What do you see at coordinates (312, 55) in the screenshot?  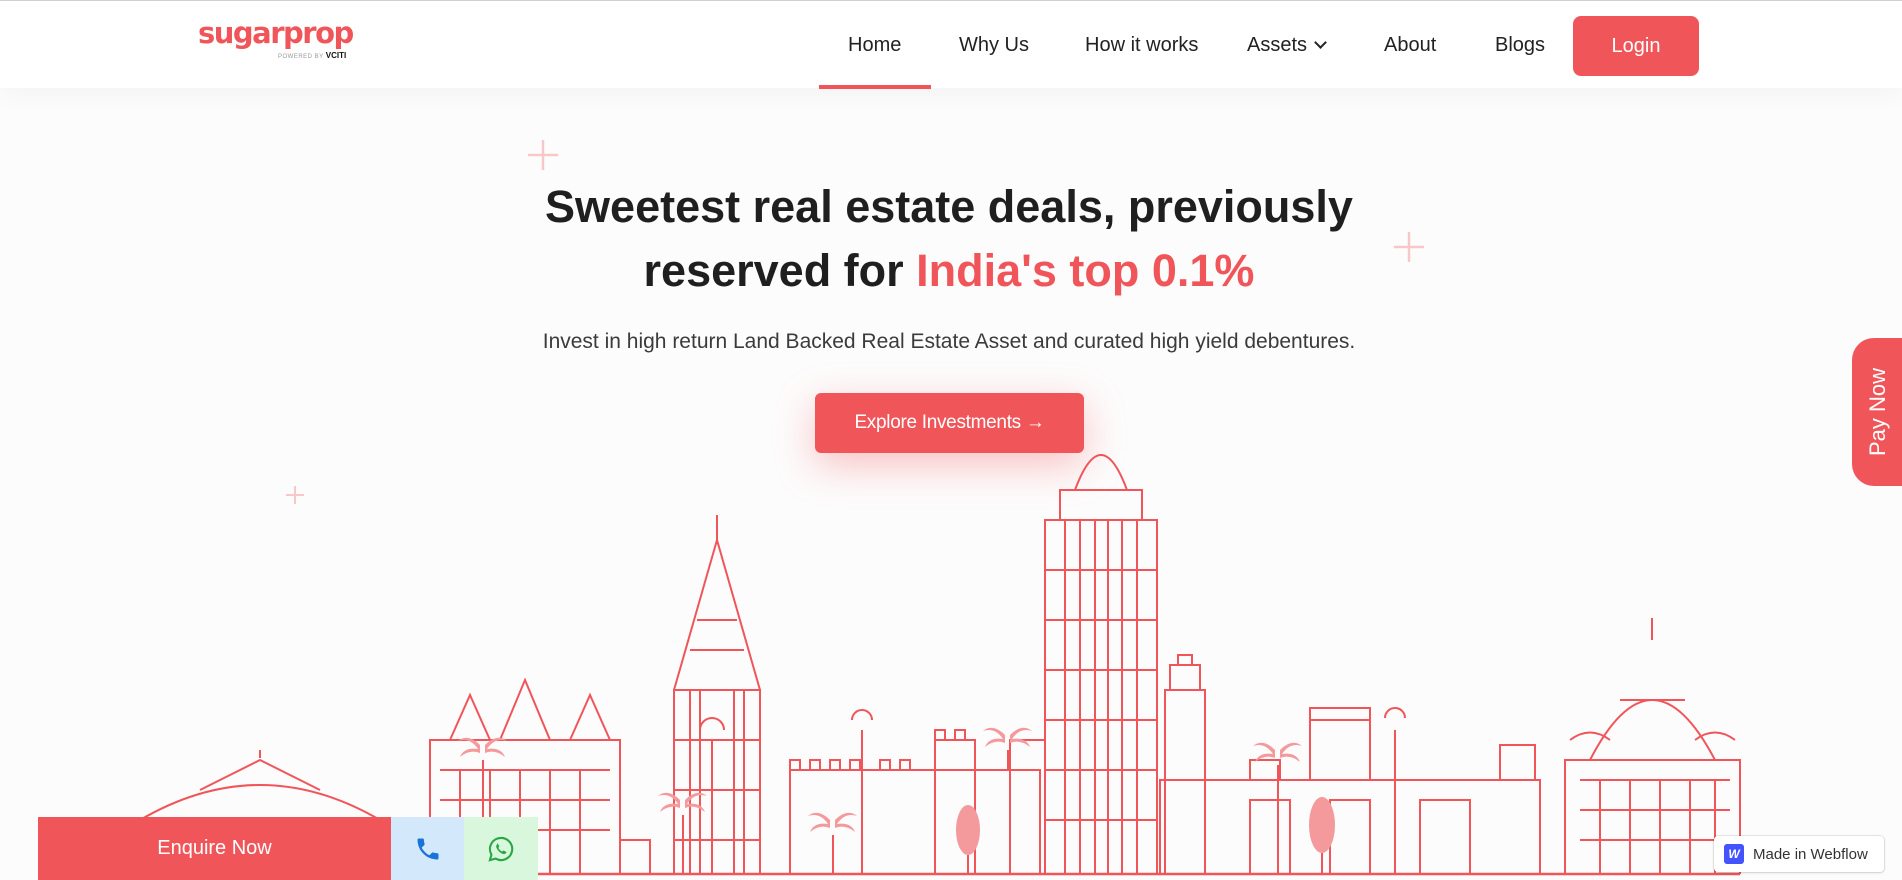 I see `logo-powered-by: POWERED BY VCITI` at bounding box center [312, 55].